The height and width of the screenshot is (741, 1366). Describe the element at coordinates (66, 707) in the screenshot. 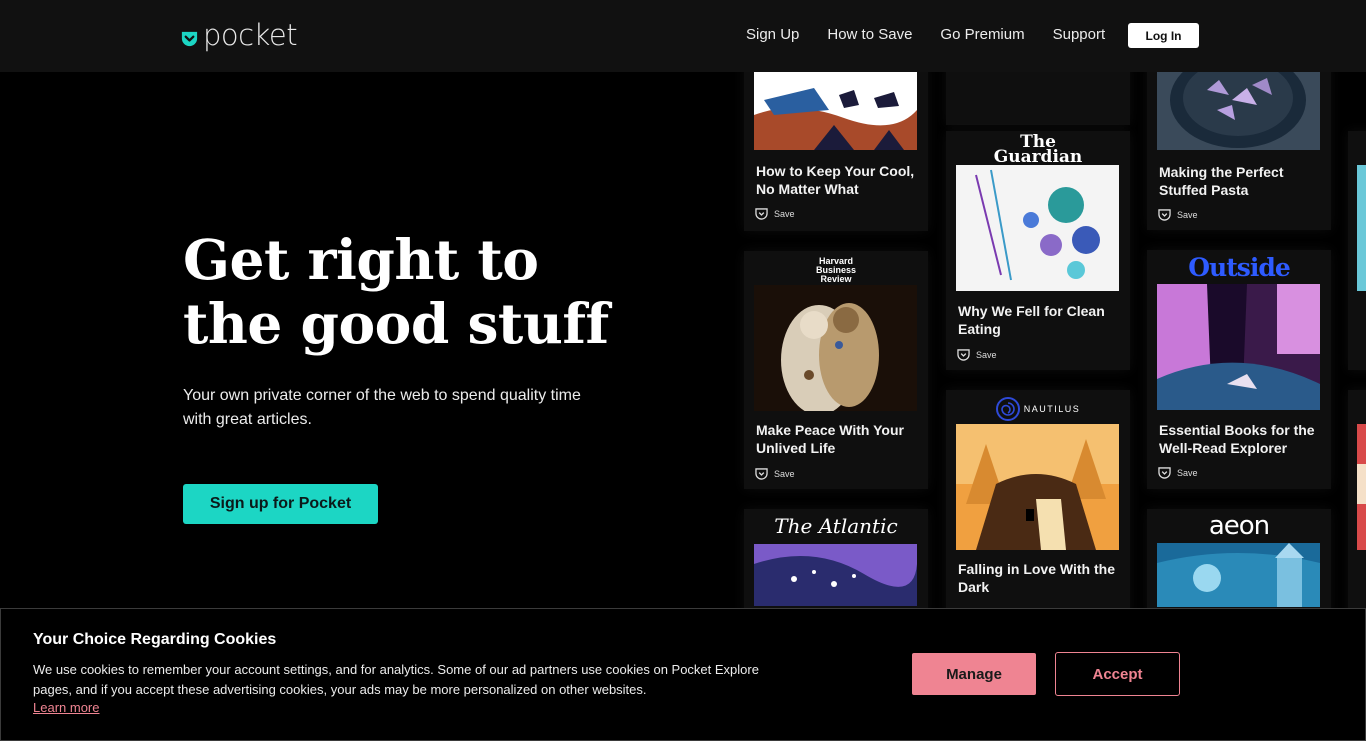

I see `learn-more-link: Learn more` at that location.